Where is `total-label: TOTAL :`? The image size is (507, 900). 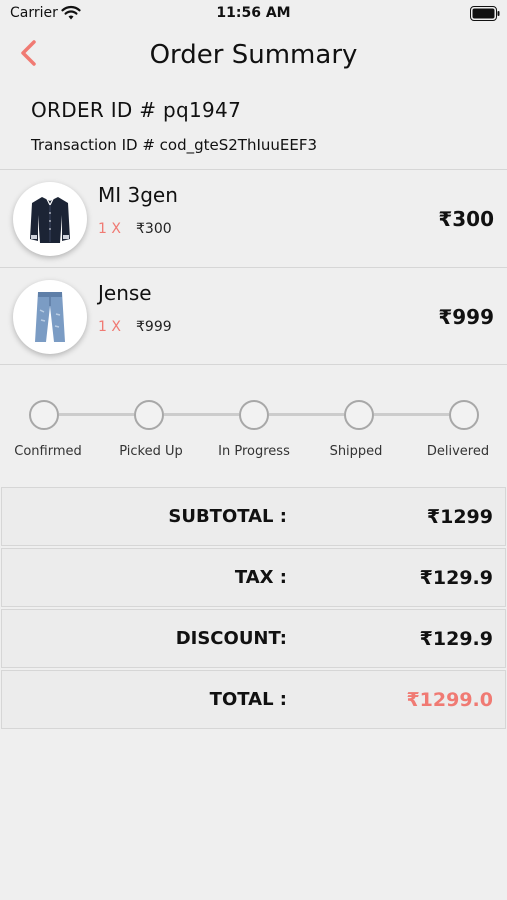 total-label: TOTAL : is located at coordinates (248, 699).